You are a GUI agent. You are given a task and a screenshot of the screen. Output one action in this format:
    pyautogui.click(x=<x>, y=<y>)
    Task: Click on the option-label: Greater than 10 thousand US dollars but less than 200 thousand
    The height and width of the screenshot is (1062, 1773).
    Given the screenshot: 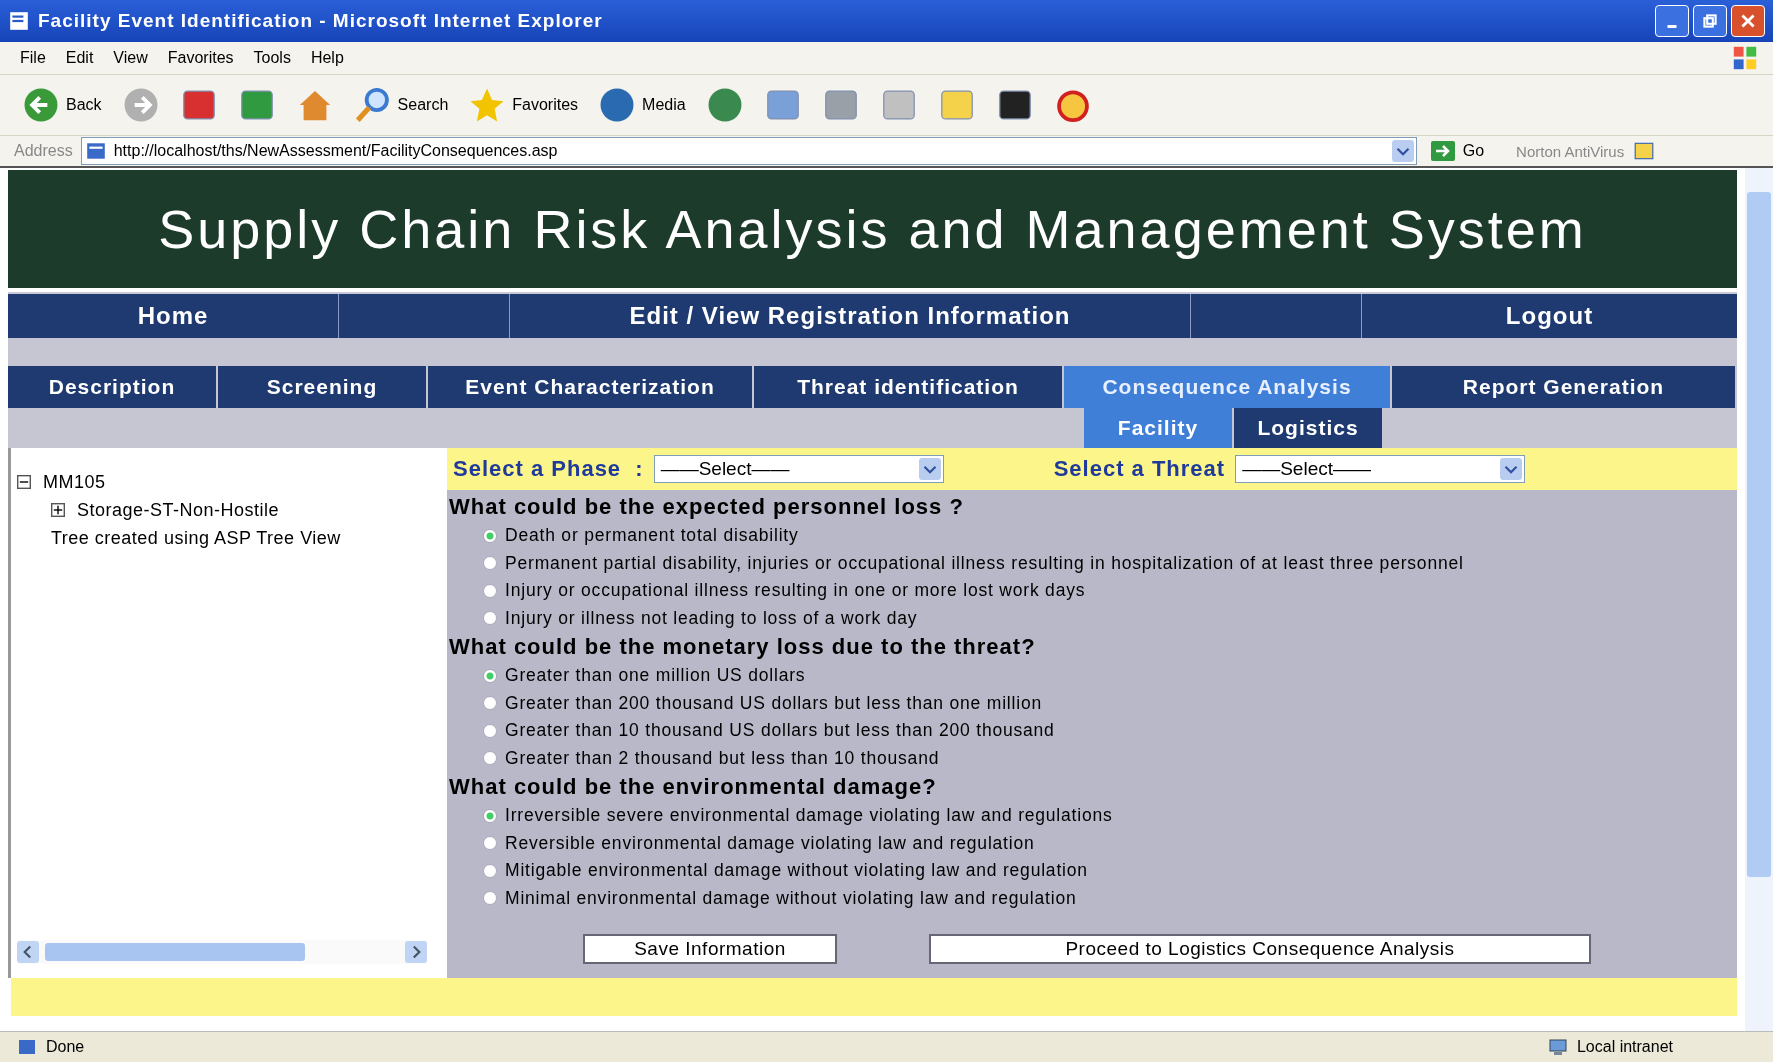 What is the action you would take?
    pyautogui.click(x=780, y=731)
    